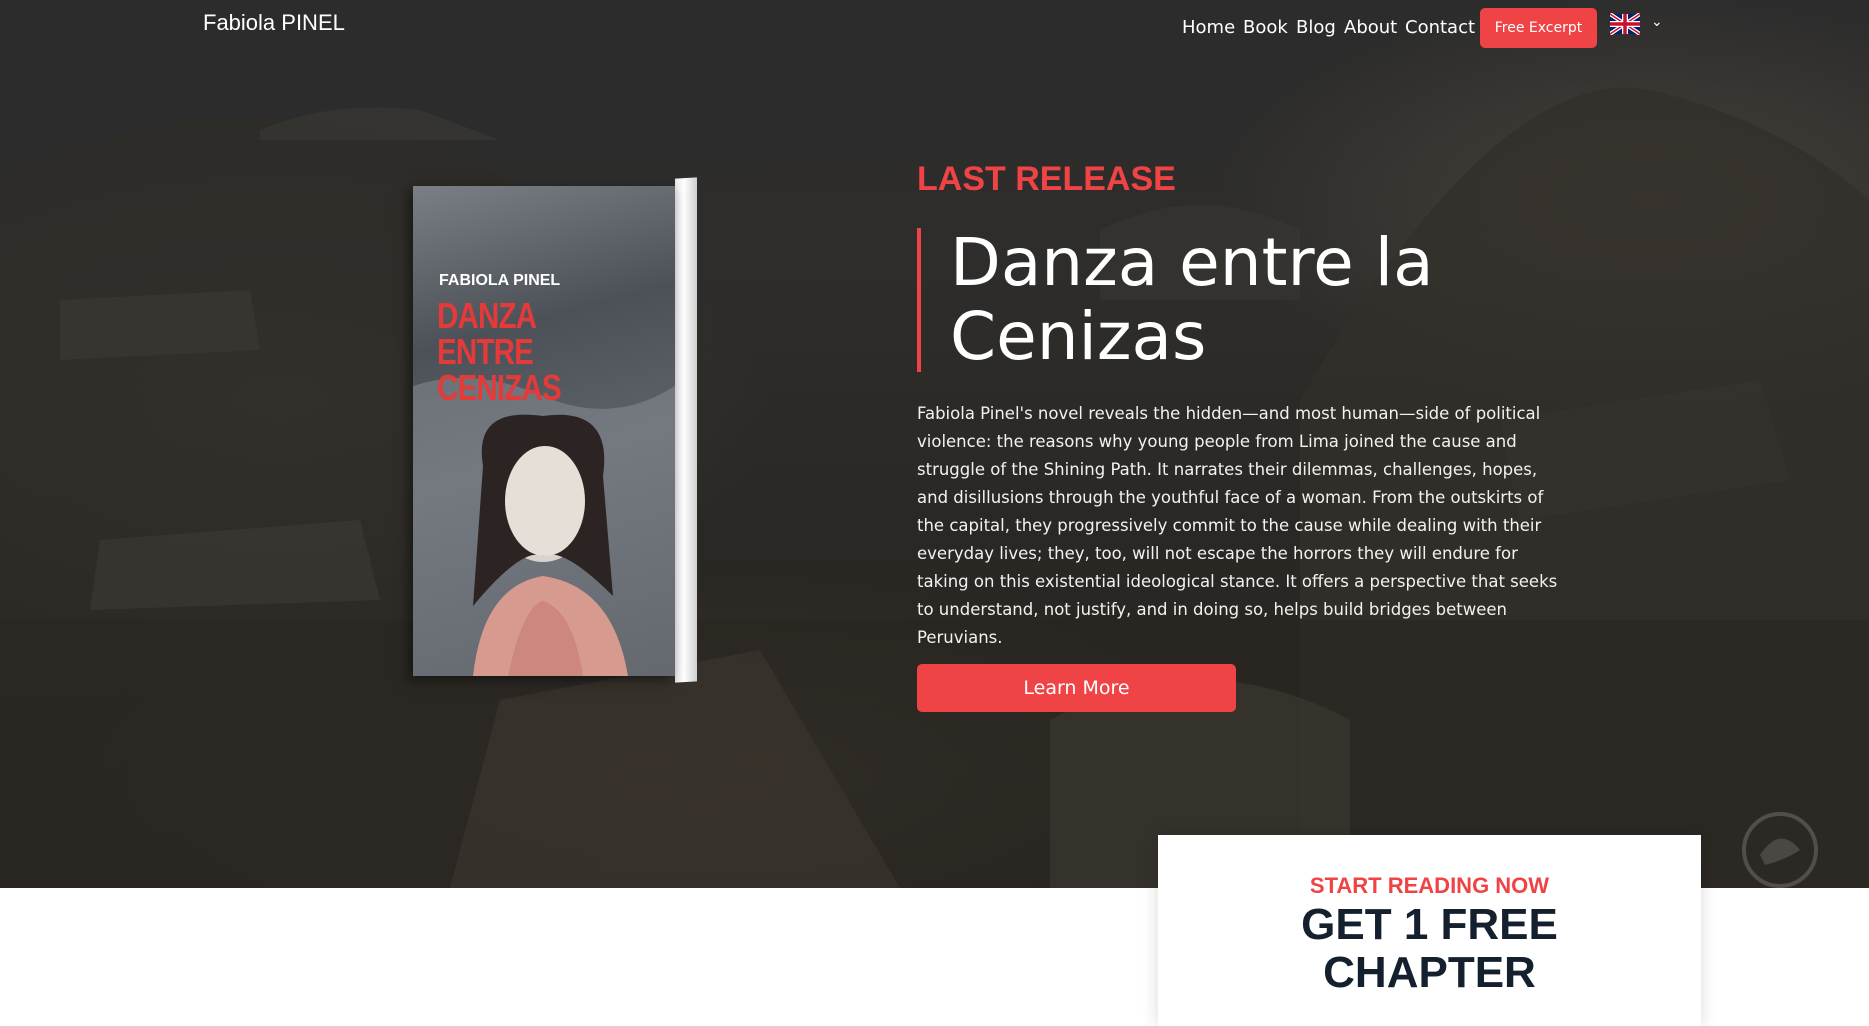  I want to click on book-cover-image: FABIOLA PINEL DANZA ENTRE CENIZAS, so click(563, 430).